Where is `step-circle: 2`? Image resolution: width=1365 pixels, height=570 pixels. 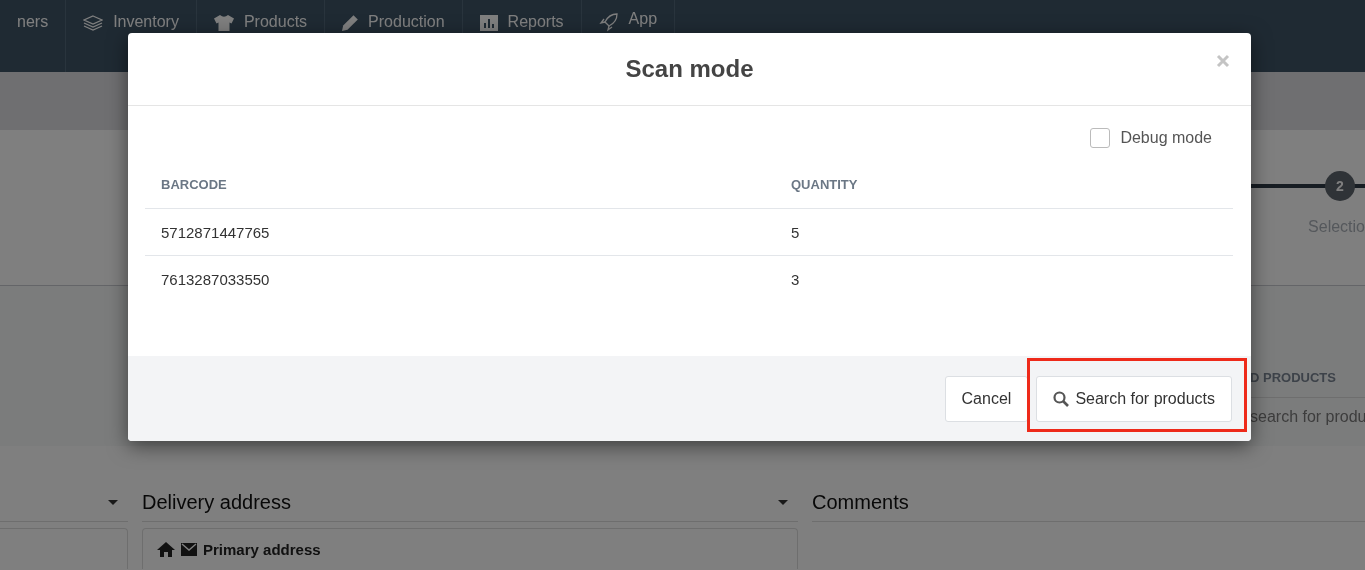
step-circle: 2 is located at coordinates (1340, 186).